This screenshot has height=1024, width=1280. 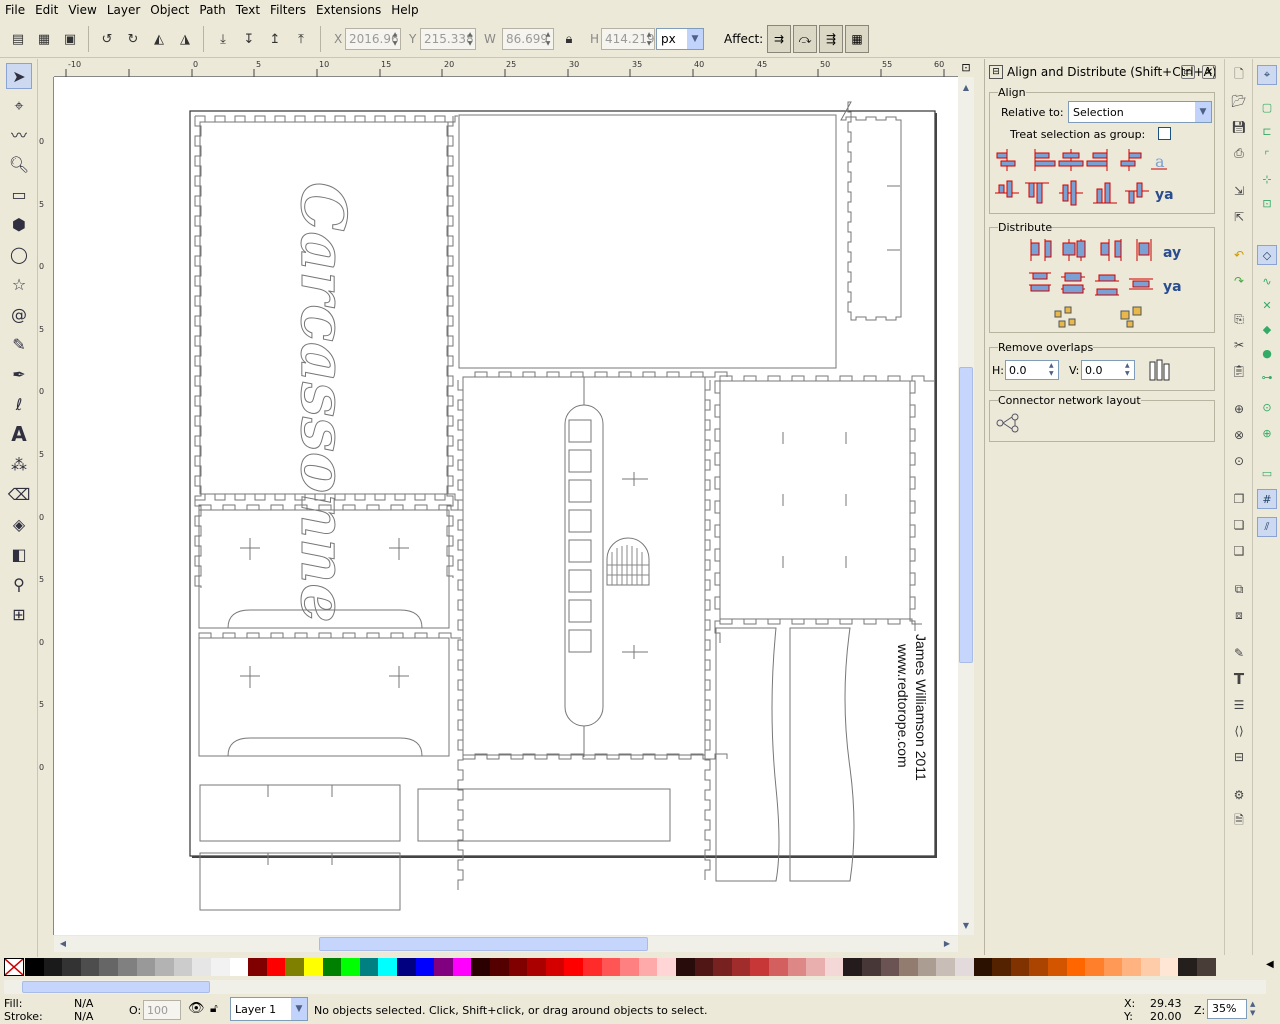 I want to click on palette-scrollbar, so click(x=635, y=987).